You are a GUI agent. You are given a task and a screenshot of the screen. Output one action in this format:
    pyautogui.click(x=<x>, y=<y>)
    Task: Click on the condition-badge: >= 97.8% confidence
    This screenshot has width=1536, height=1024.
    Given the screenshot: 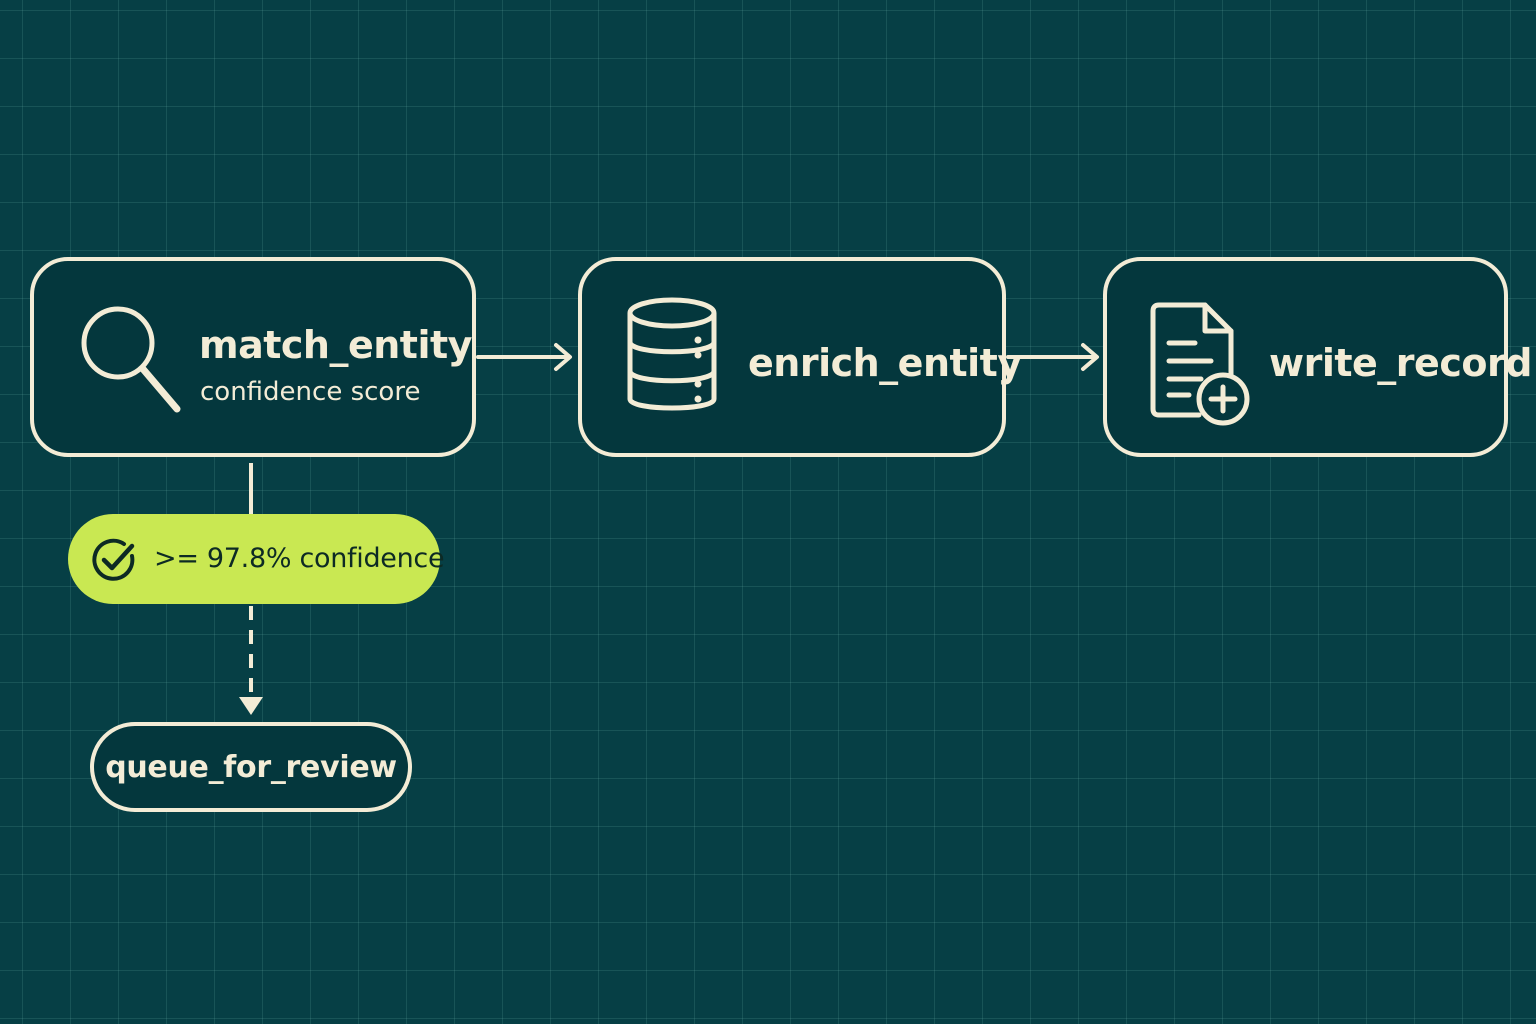 What is the action you would take?
    pyautogui.click(x=256, y=559)
    